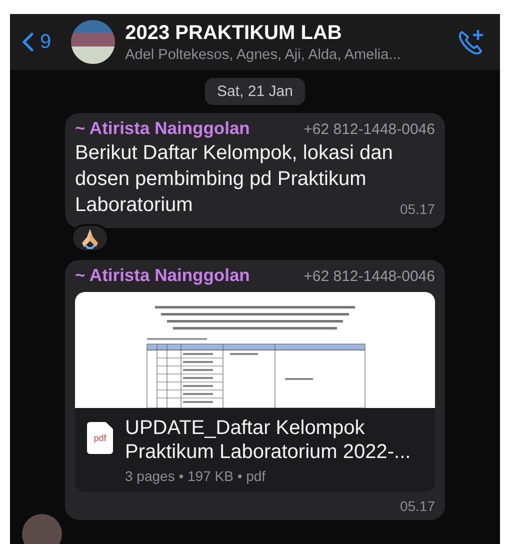 This screenshot has height=544, width=510. Describe the element at coordinates (255, 91) in the screenshot. I see `date-chip: Sat, 21 Jan` at that location.